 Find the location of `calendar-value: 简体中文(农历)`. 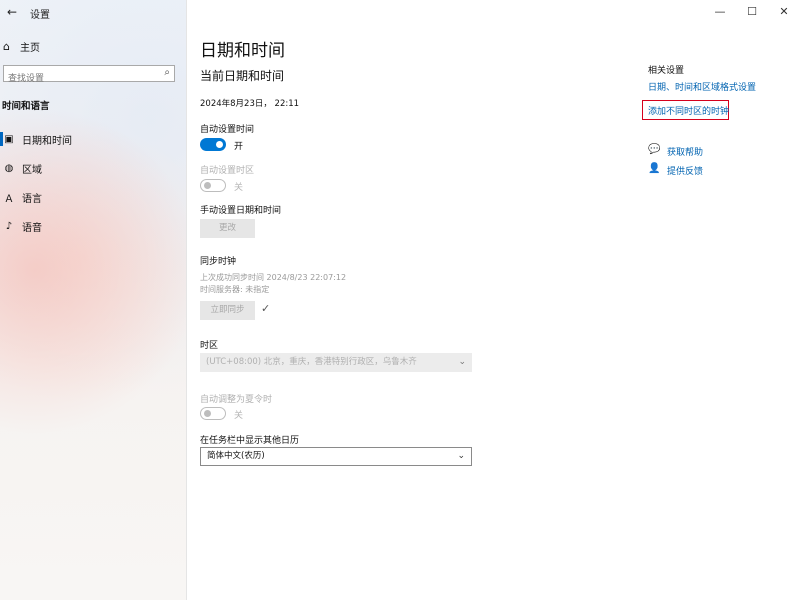

calendar-value: 简体中文(农历) is located at coordinates (236, 456).